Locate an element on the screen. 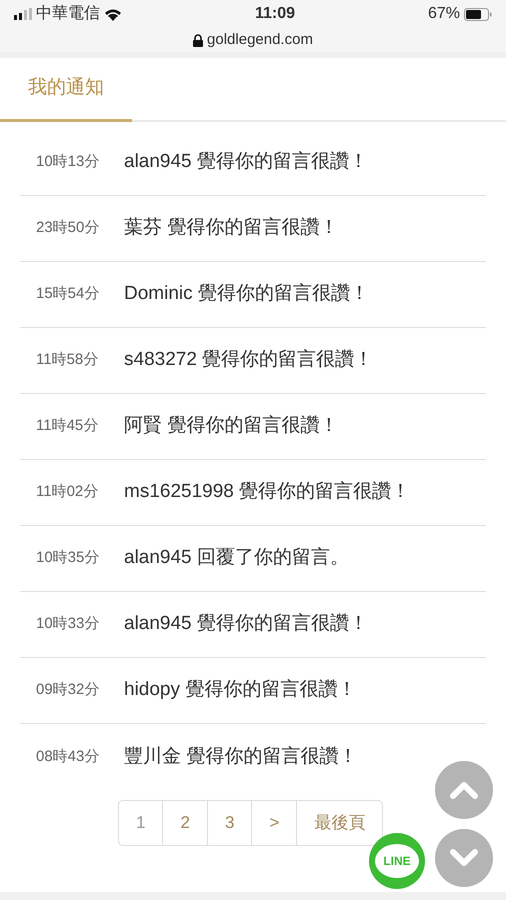 This screenshot has height=900, width=506. notification-time: 23時50分 is located at coordinates (67, 228).